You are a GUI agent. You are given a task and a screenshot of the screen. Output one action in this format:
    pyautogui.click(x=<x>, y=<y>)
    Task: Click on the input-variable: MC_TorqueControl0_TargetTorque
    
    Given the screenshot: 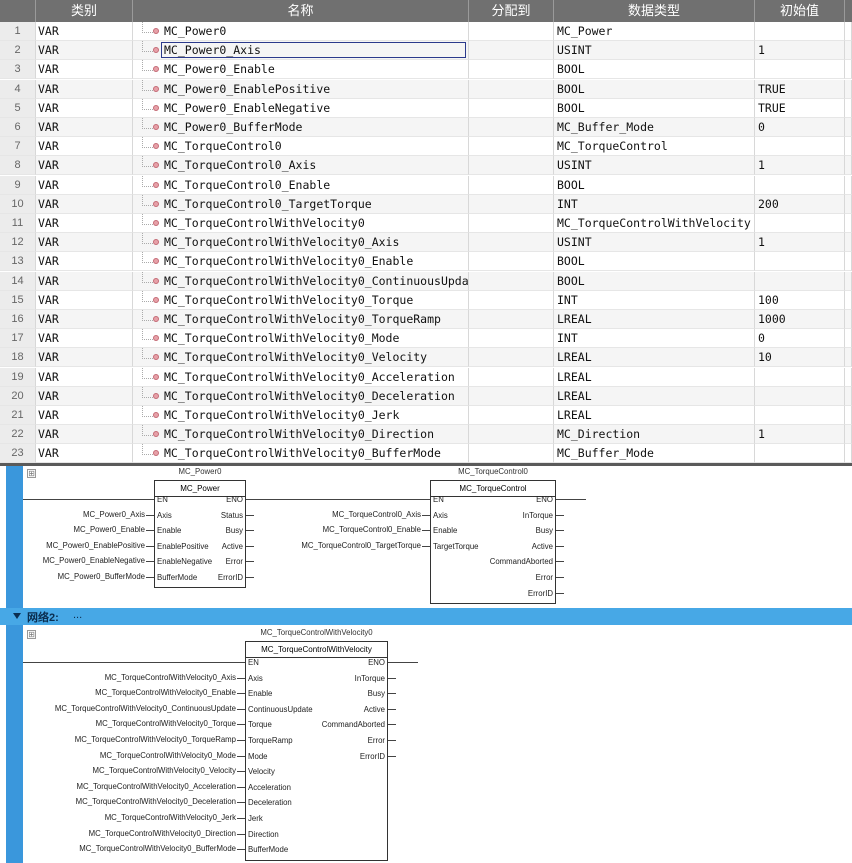 What is the action you would take?
    pyautogui.click(x=361, y=545)
    